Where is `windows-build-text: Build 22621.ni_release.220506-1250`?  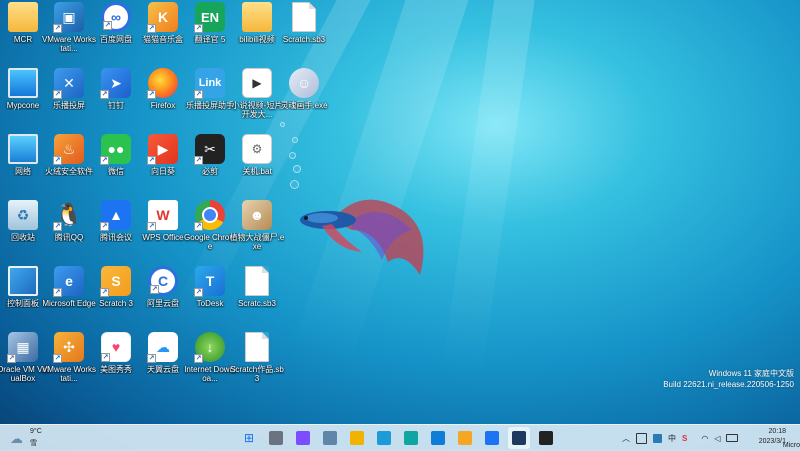 windows-build-text: Build 22621.ni_release.220506-1250 is located at coordinates (728, 384).